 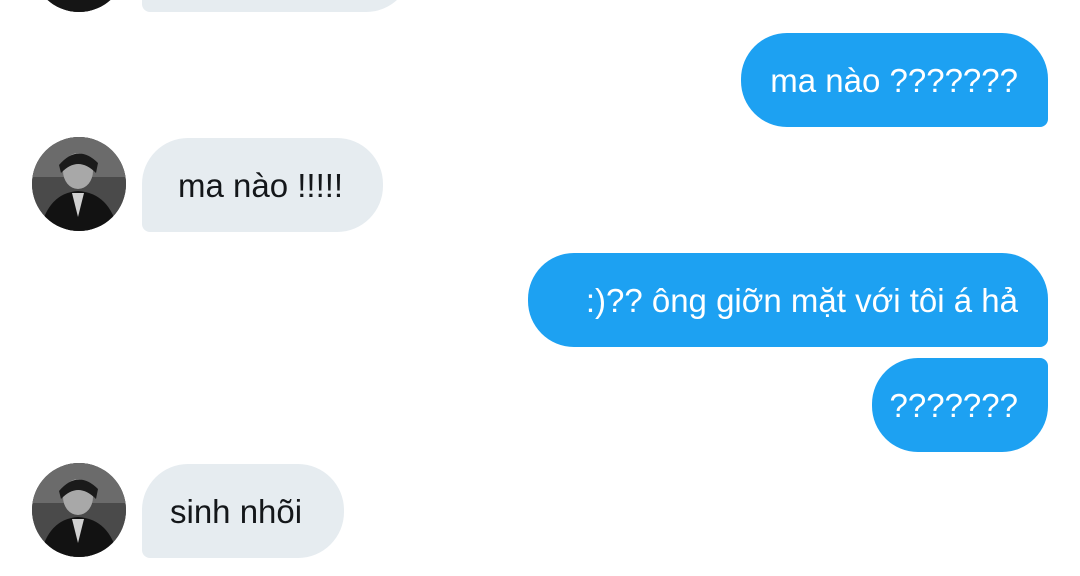 I want to click on incoming-message-bubble: ma nào !!!!!, so click(x=262, y=185).